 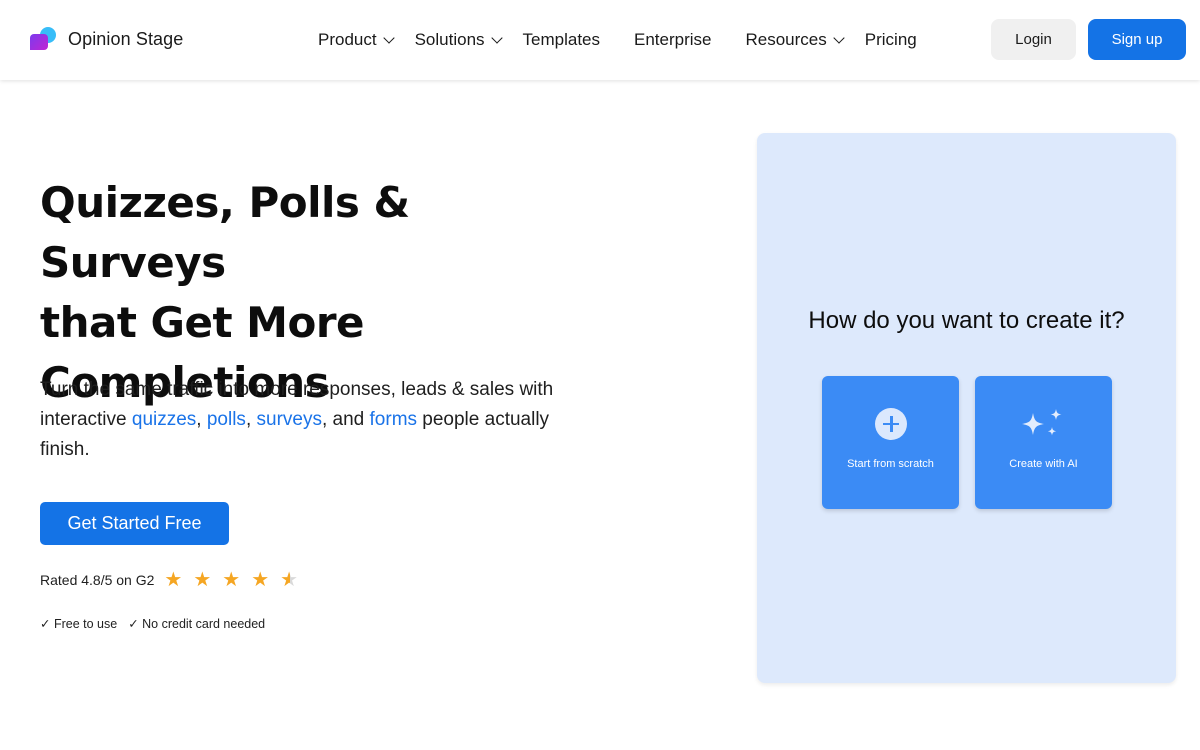 I want to click on nav-templates: Templates, so click(x=561, y=40).